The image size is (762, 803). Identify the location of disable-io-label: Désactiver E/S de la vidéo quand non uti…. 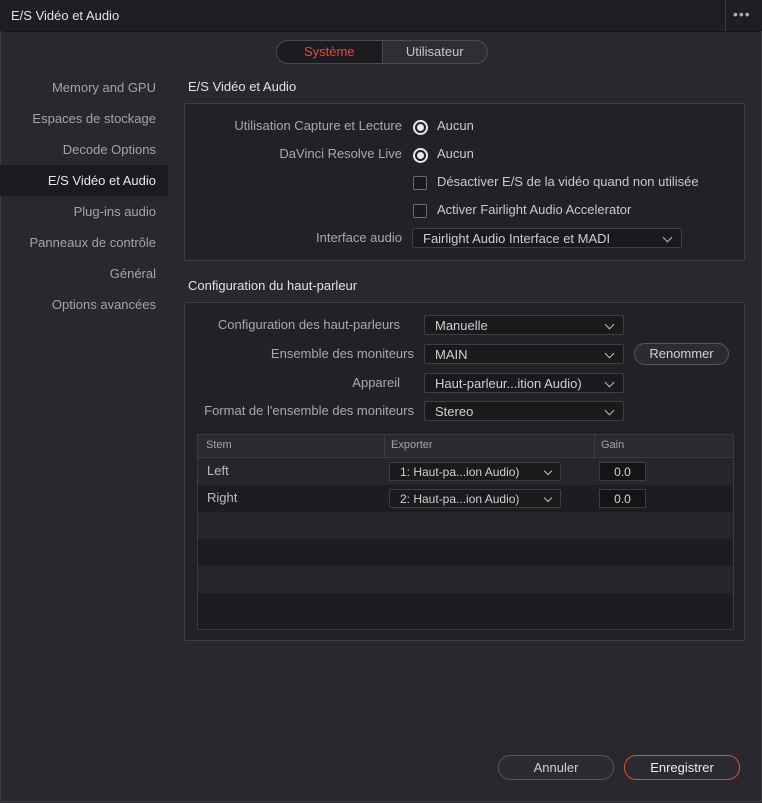
(568, 181).